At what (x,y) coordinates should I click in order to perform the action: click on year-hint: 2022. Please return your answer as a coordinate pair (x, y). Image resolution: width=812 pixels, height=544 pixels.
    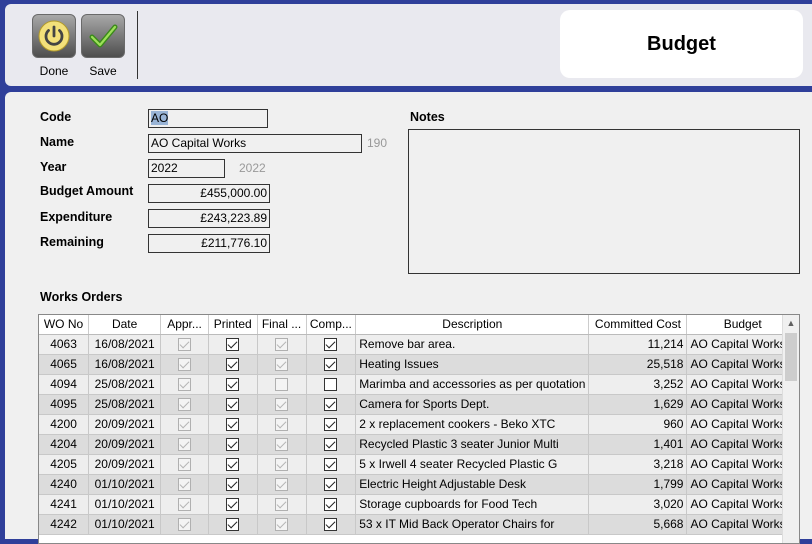
    Looking at the image, I should click on (252, 168).